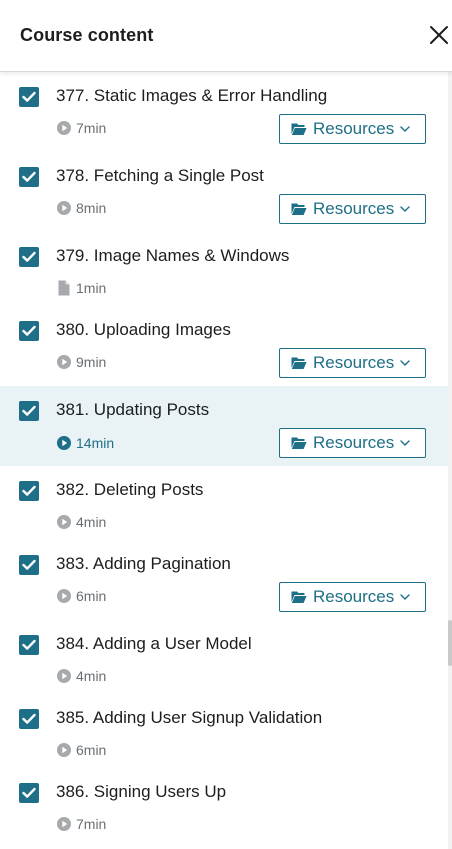 Image resolution: width=452 pixels, height=849 pixels. Describe the element at coordinates (64, 288) in the screenshot. I see `file-icon` at that location.